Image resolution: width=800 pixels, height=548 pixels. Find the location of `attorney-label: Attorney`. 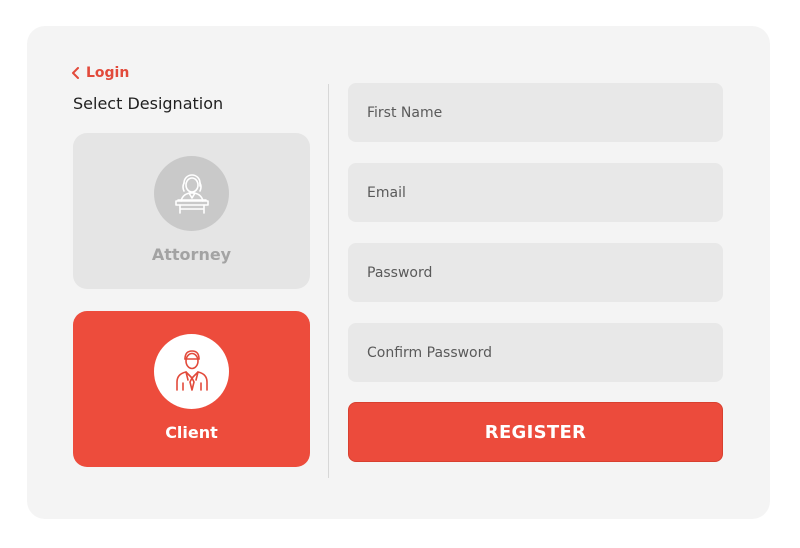

attorney-label: Attorney is located at coordinates (191, 254).